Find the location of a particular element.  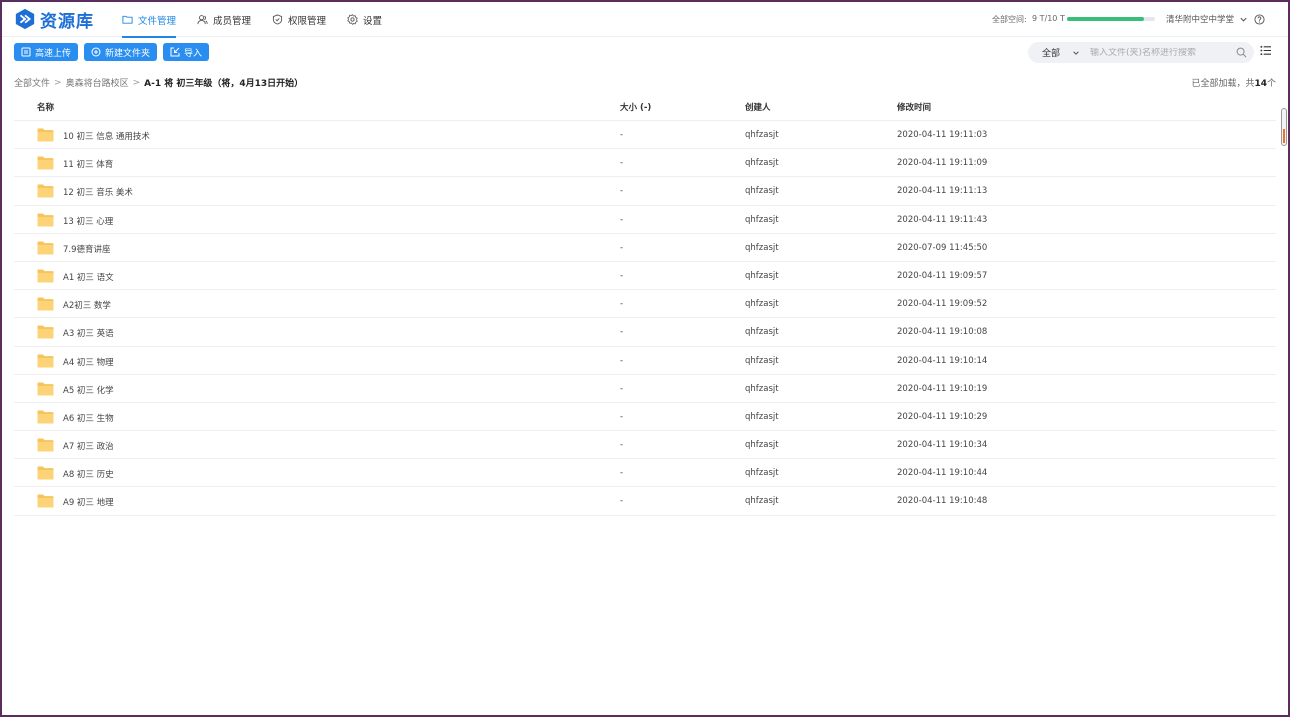

logo-text: 资源库 is located at coordinates (67, 21).